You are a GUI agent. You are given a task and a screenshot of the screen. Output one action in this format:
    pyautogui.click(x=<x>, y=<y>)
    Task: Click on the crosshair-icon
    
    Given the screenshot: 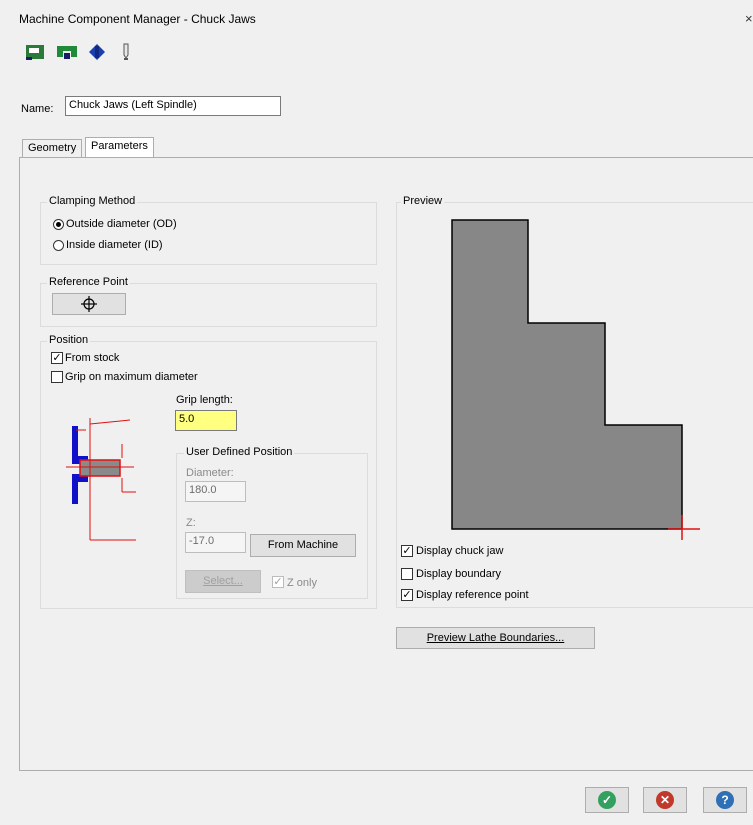 What is the action you would take?
    pyautogui.click(x=89, y=304)
    